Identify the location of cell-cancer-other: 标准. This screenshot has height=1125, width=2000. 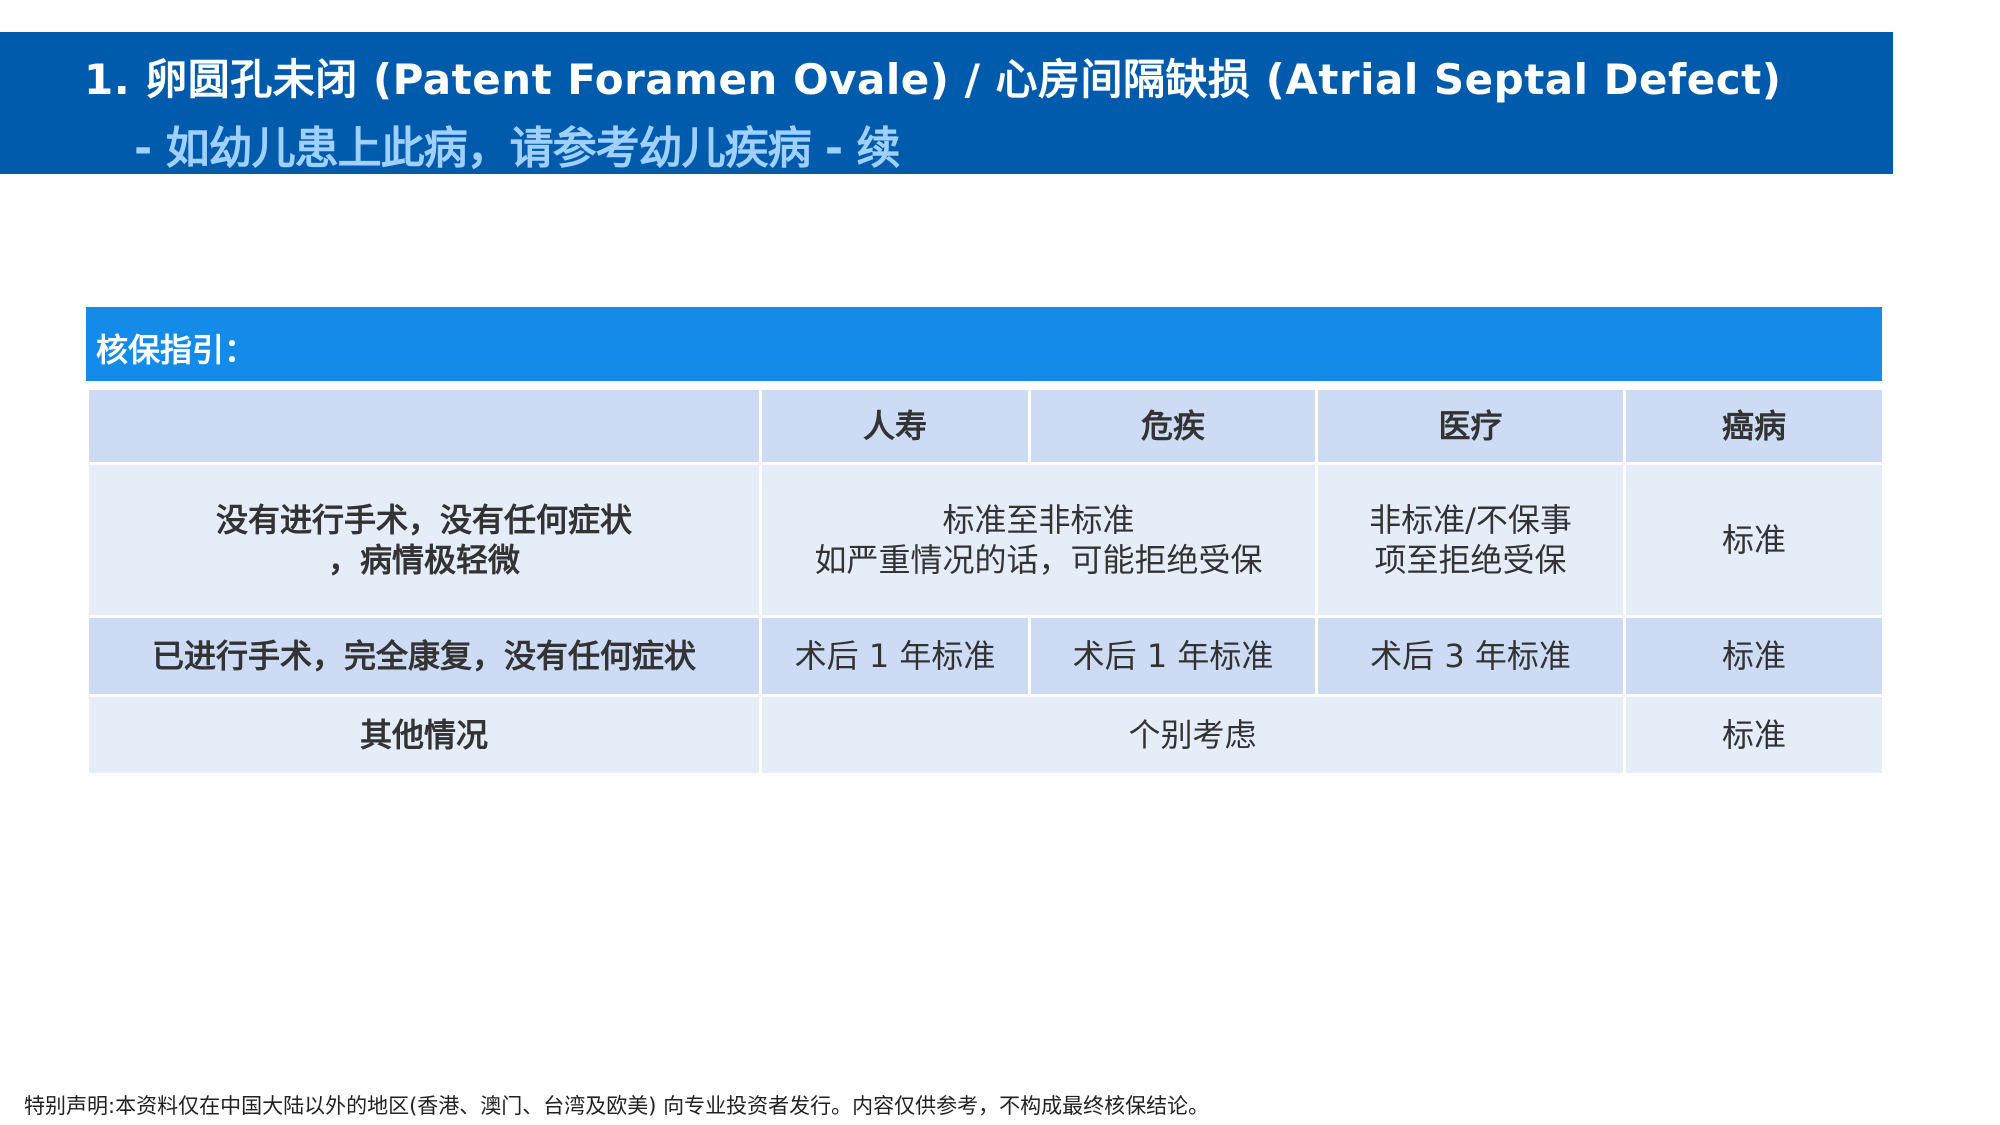
(1754, 735).